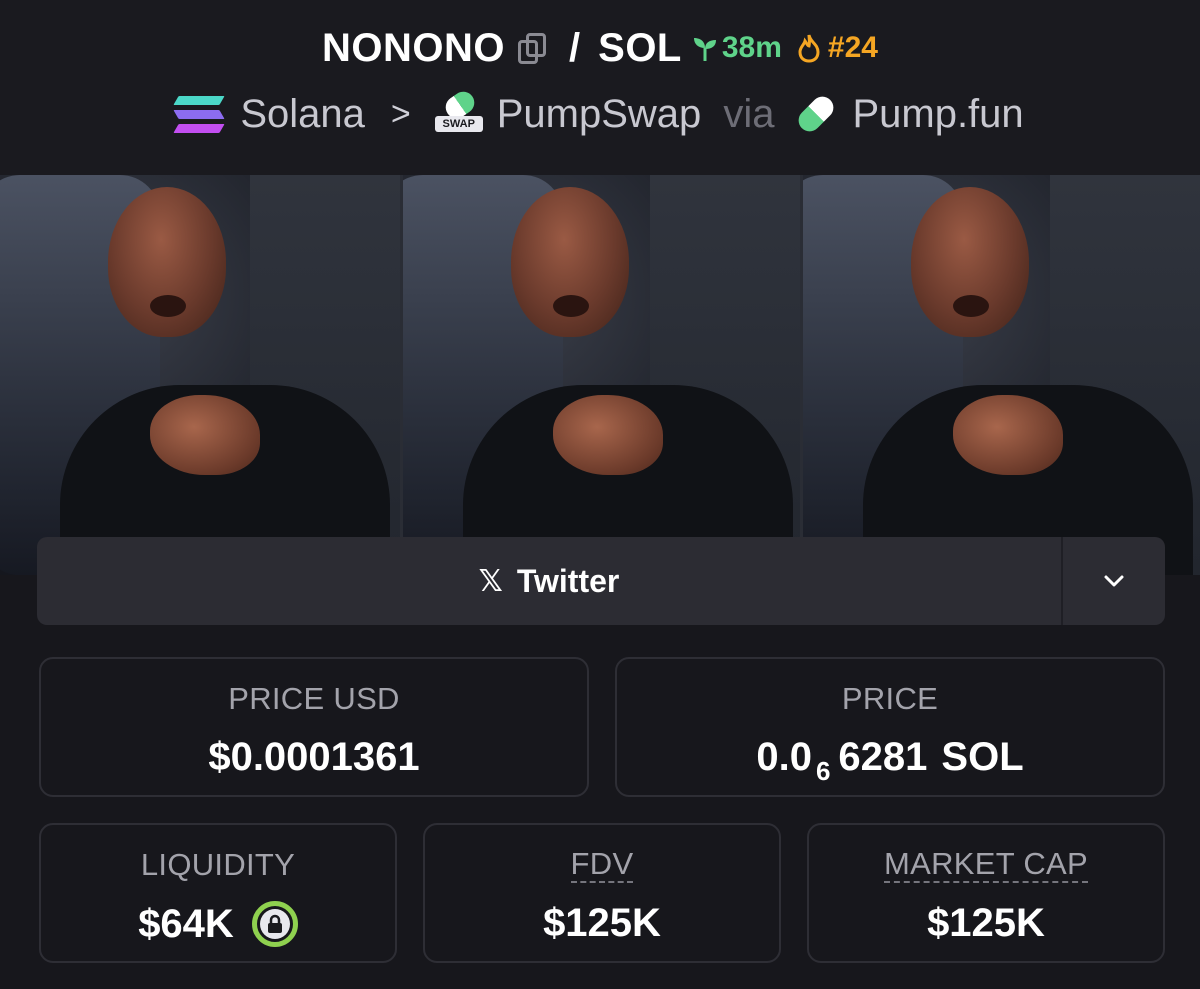 This screenshot has height=989, width=1200. Describe the element at coordinates (816, 114) in the screenshot. I see `pumpfun-logo-icon` at that location.